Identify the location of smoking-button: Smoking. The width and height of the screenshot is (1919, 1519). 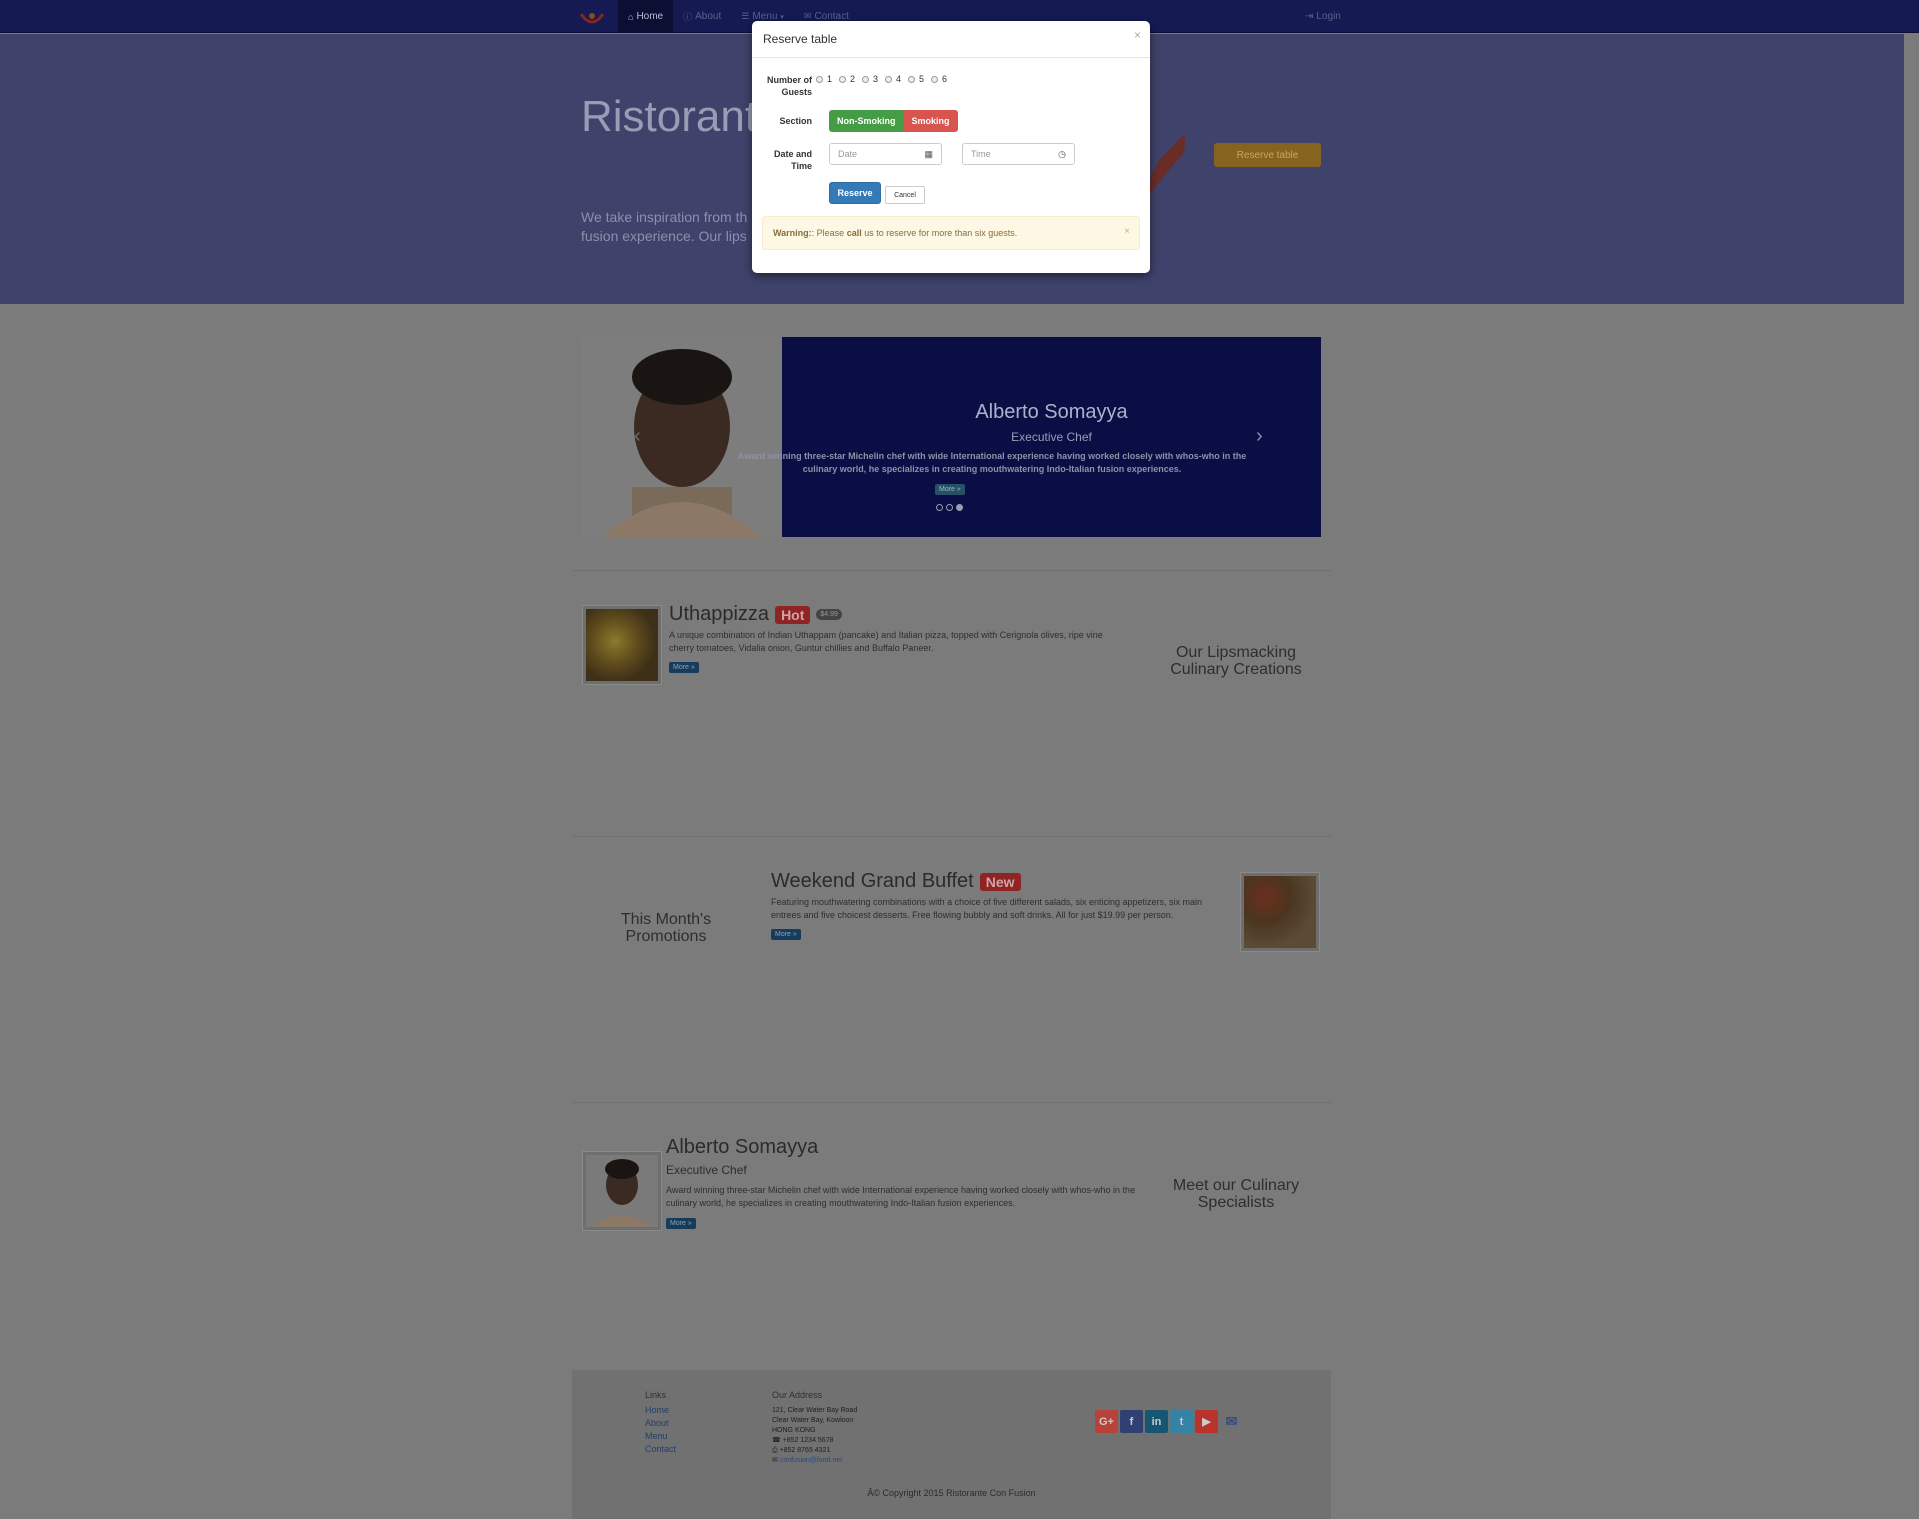
(930, 121).